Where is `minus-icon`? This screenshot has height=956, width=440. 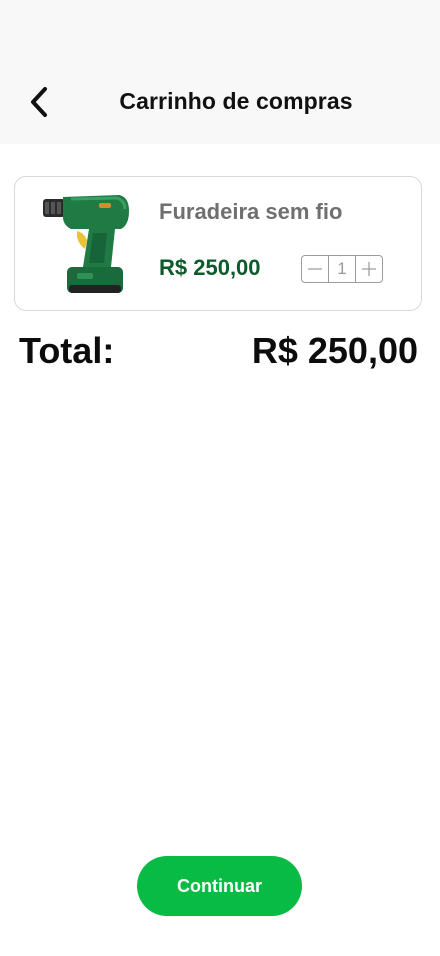 minus-icon is located at coordinates (315, 269).